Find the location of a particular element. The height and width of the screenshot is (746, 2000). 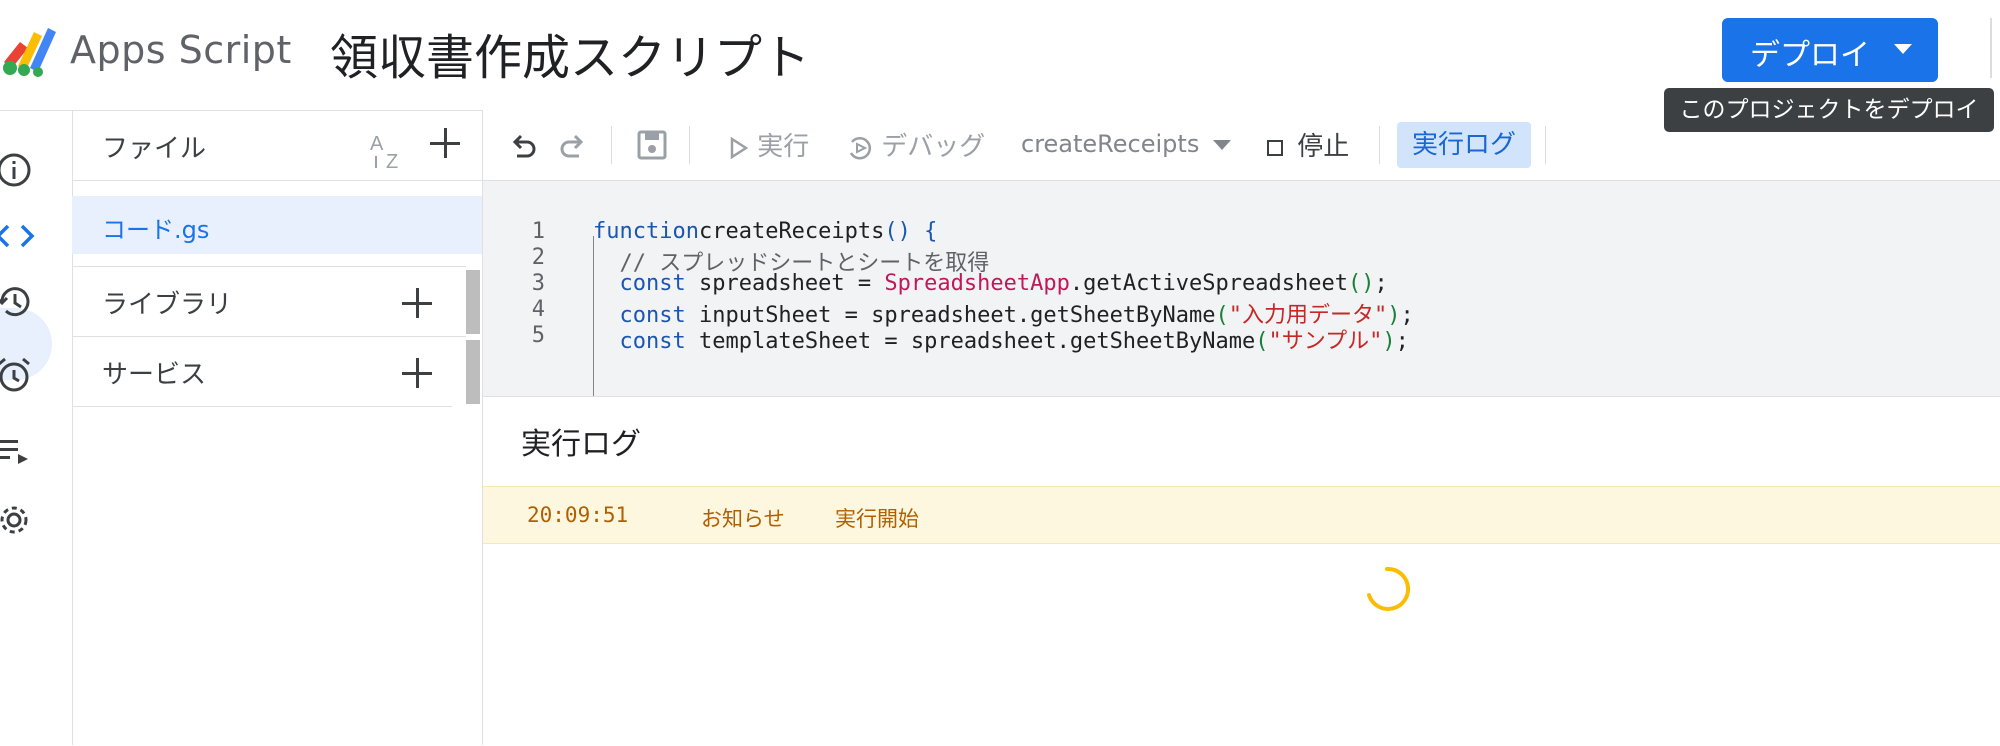

debug-icon is located at coordinates (860, 147).